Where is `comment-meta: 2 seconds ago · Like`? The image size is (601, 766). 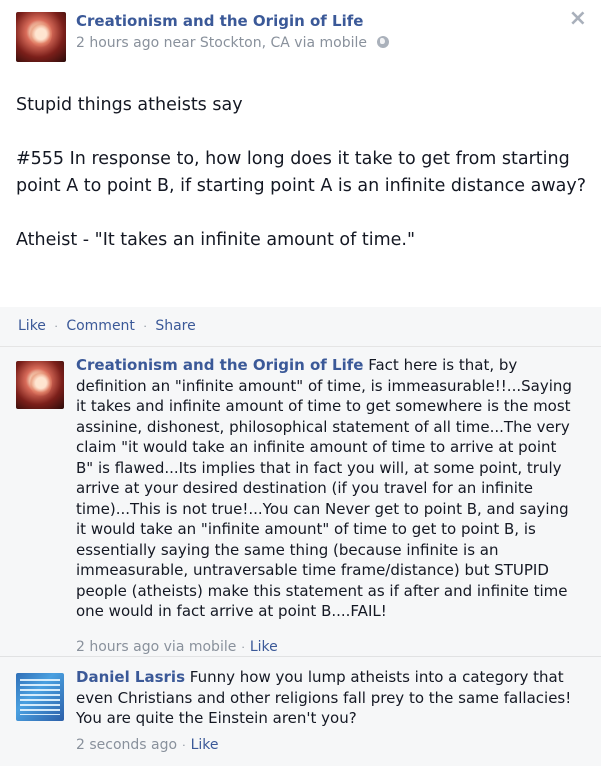 comment-meta: 2 seconds ago · Like is located at coordinates (147, 745).